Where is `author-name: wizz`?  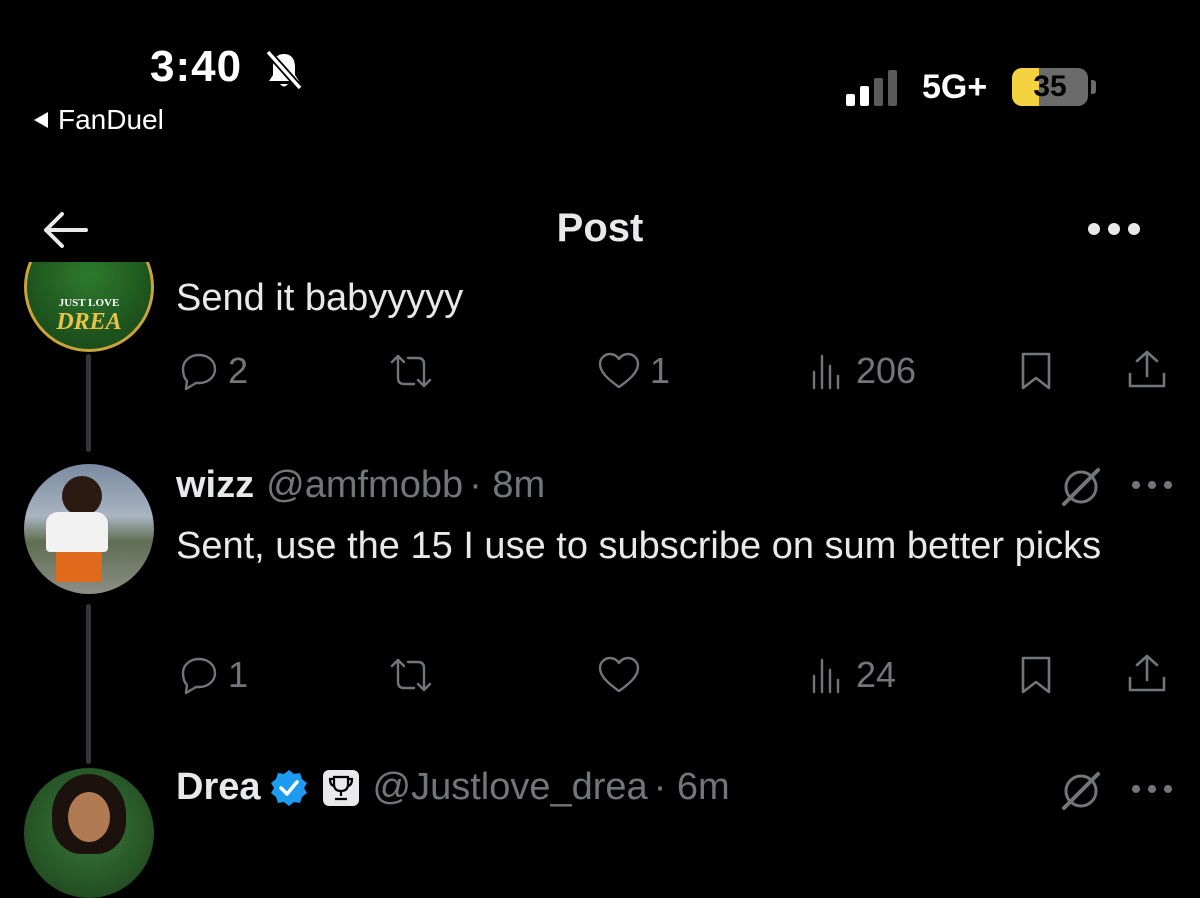 author-name: wizz is located at coordinates (215, 485).